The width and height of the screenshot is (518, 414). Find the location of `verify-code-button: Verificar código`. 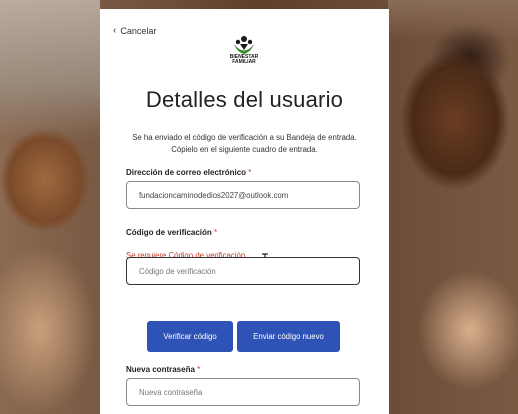

verify-code-button: Verificar código is located at coordinates (190, 336).